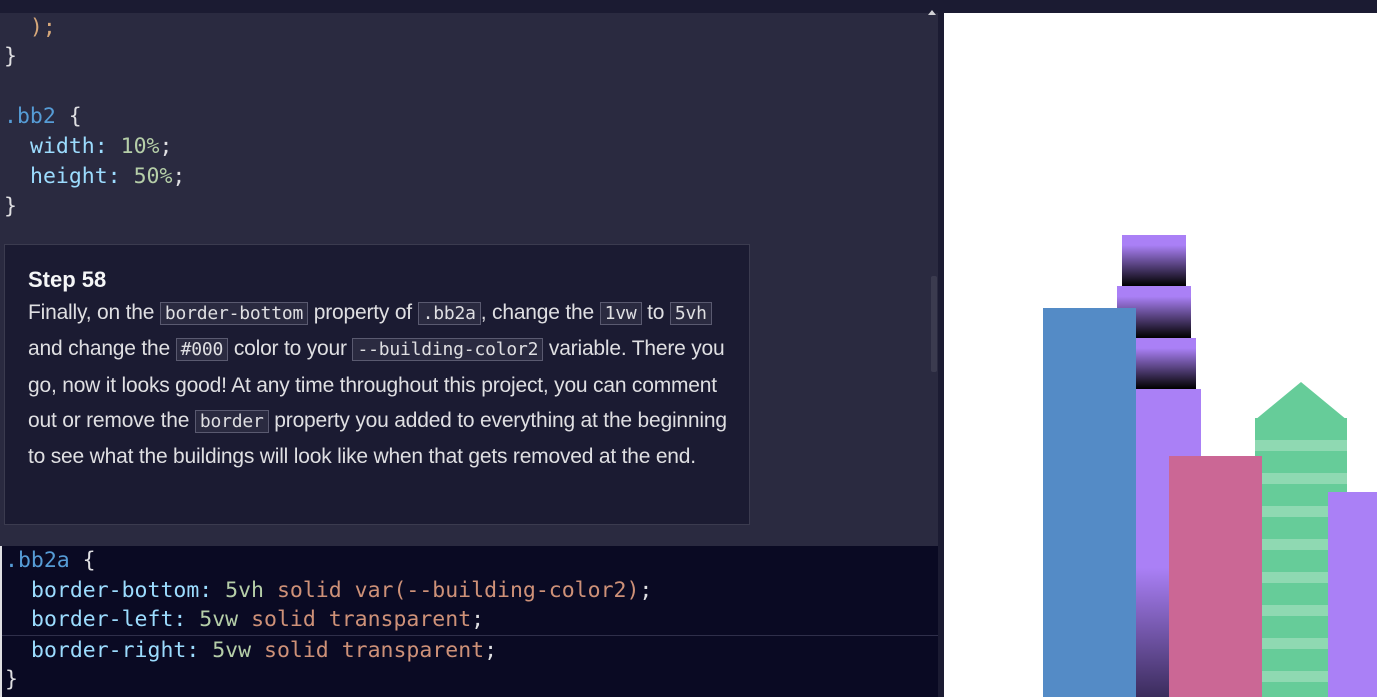  I want to click on code-line: .bb2a {, so click(50, 561).